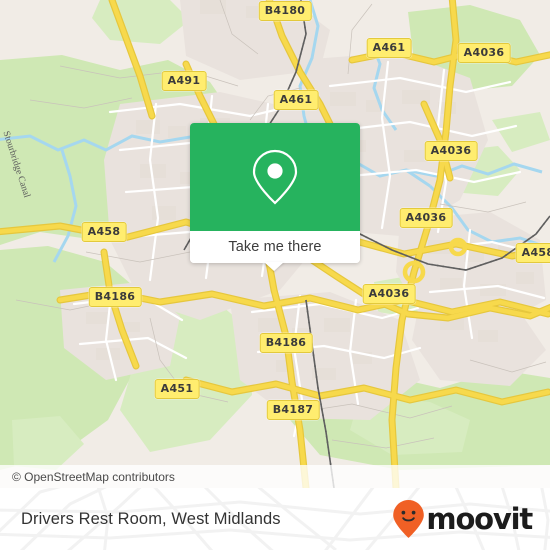  What do you see at coordinates (274, 266) in the screenshot?
I see `callout-pointer` at bounding box center [274, 266].